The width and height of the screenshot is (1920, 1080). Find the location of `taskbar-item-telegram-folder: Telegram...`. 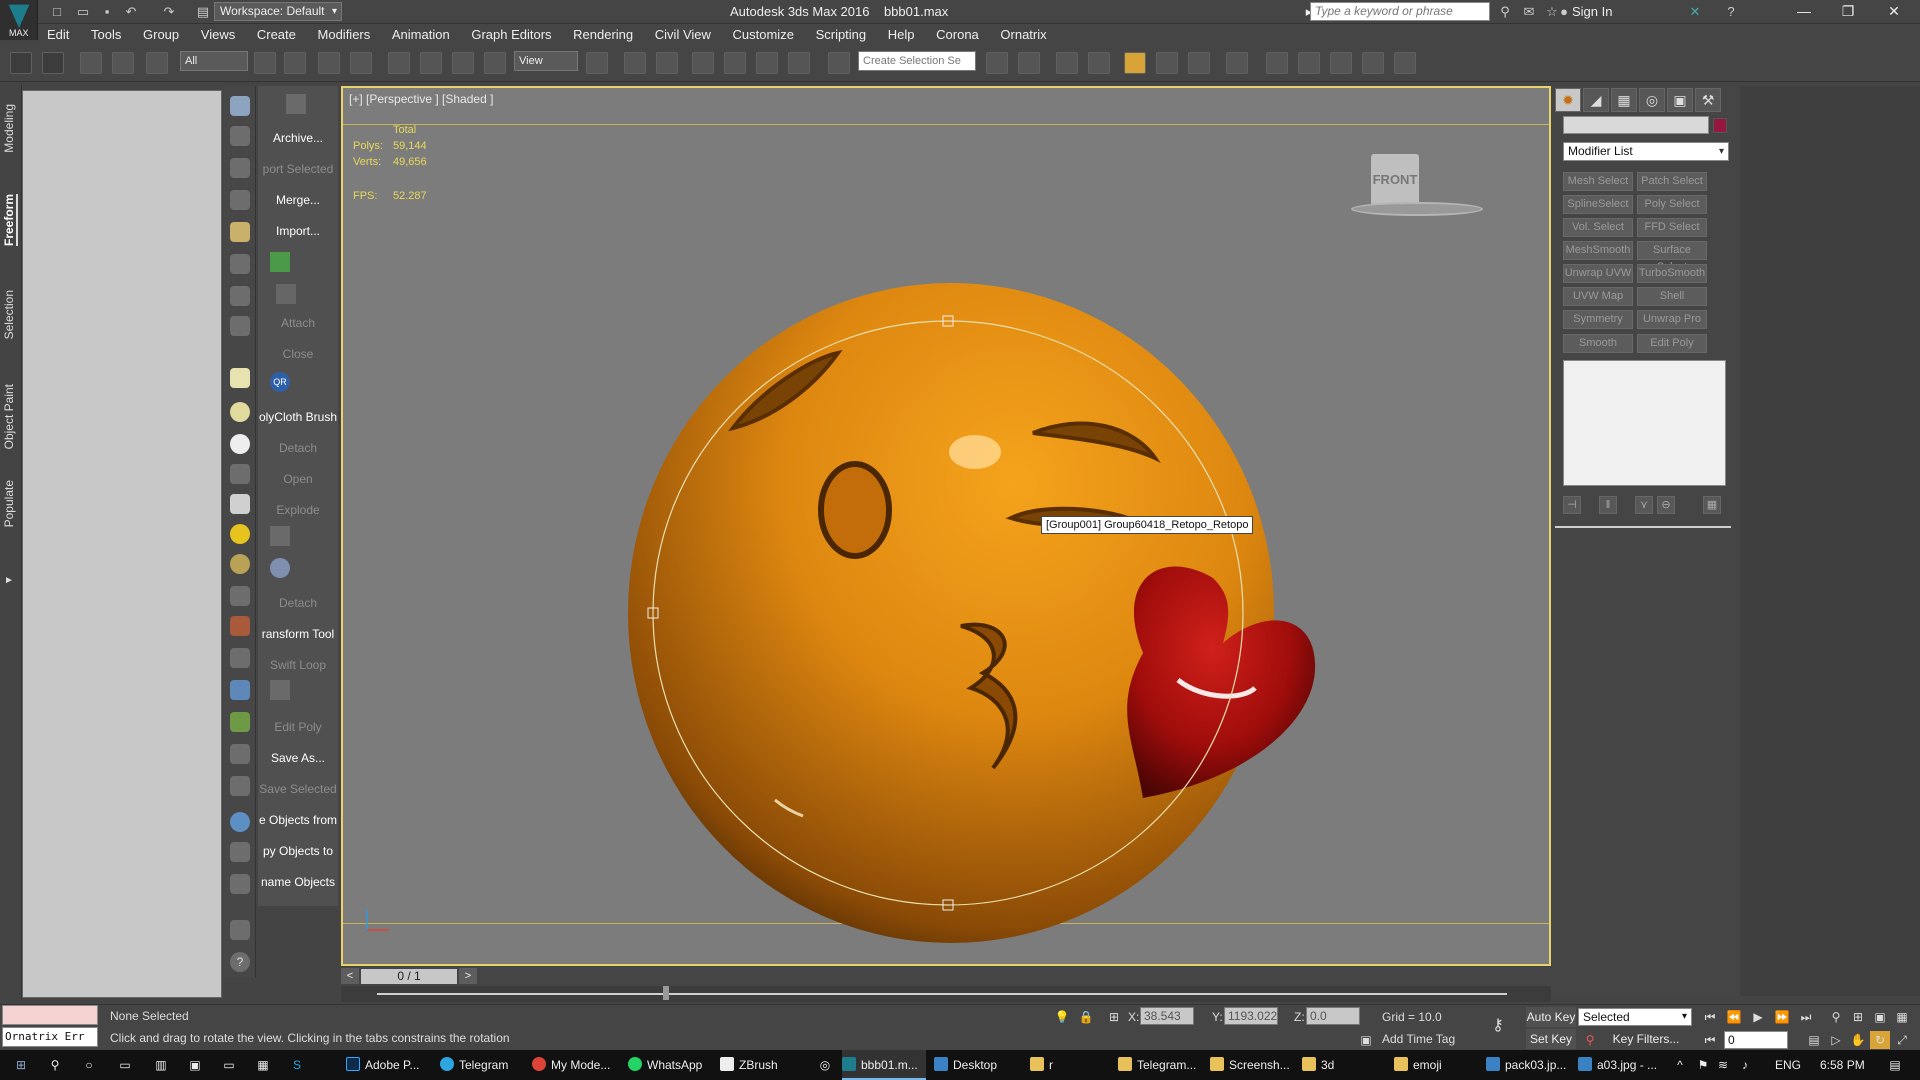

taskbar-item-telegram-folder: Telegram... is located at coordinates (1162, 1065).